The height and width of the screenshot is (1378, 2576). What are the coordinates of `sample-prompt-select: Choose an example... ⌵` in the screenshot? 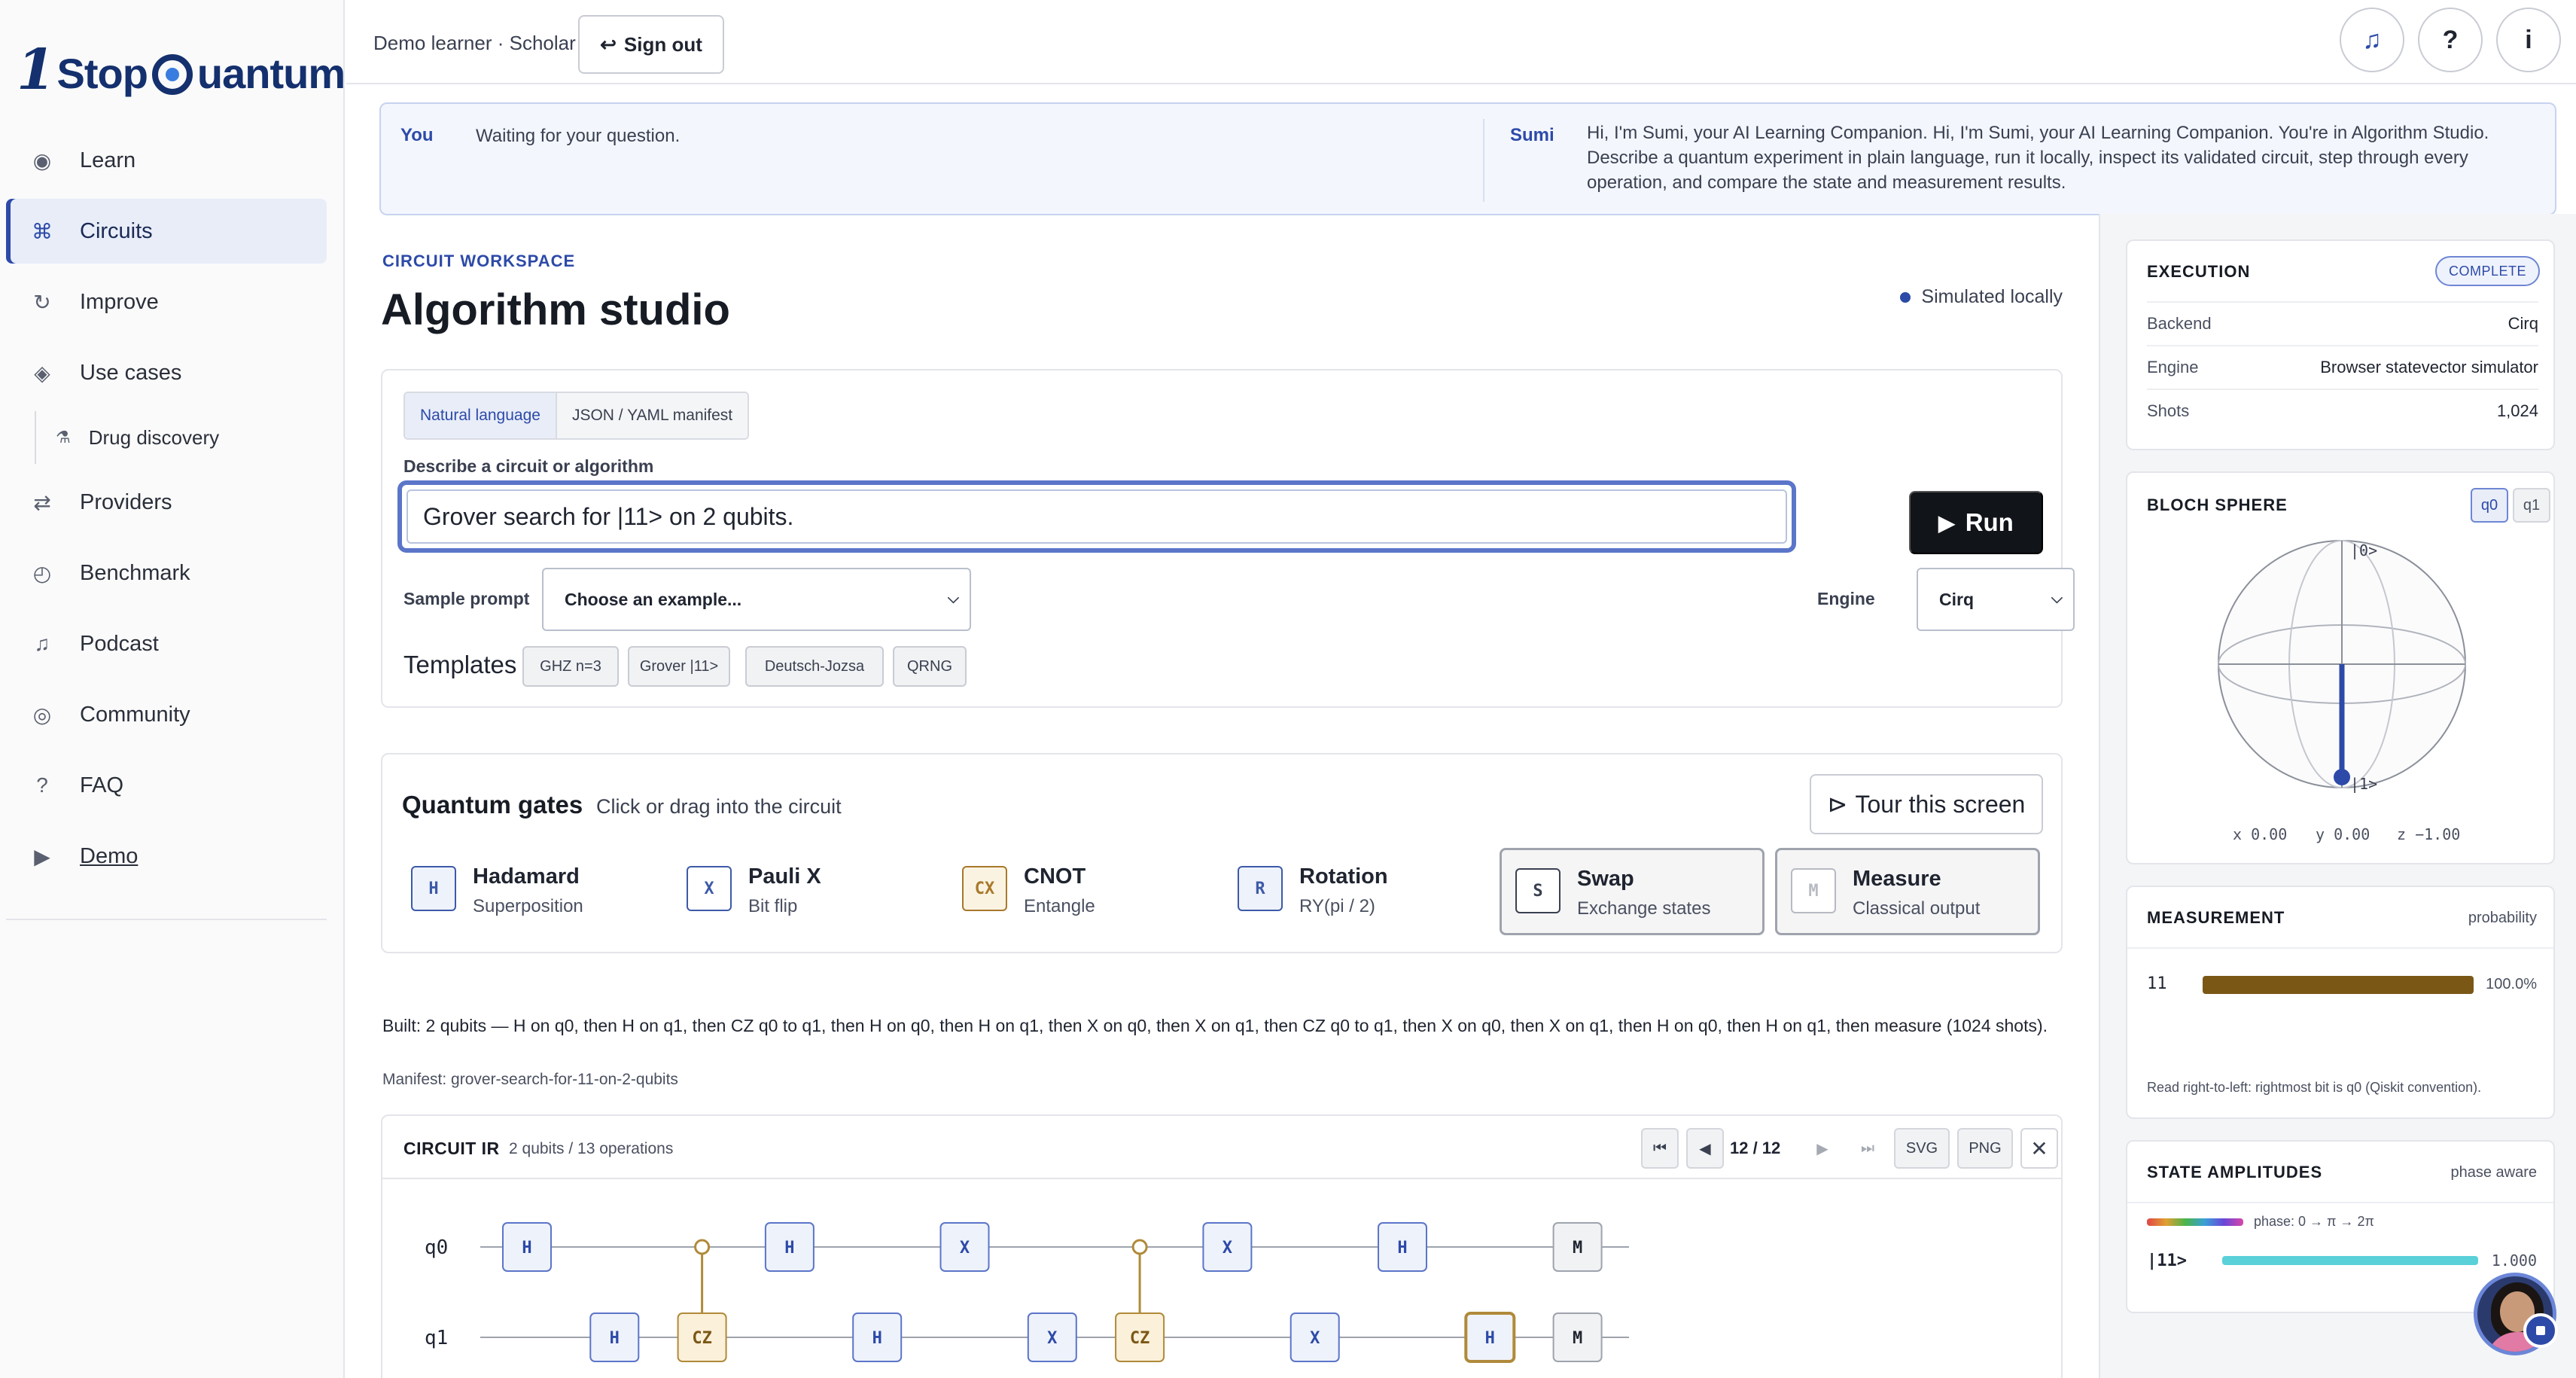 It's located at (757, 599).